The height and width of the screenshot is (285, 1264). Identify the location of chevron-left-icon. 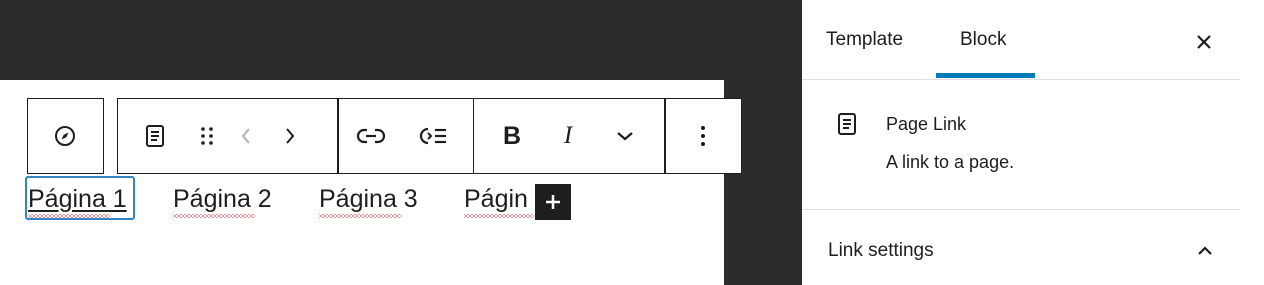
(245, 136).